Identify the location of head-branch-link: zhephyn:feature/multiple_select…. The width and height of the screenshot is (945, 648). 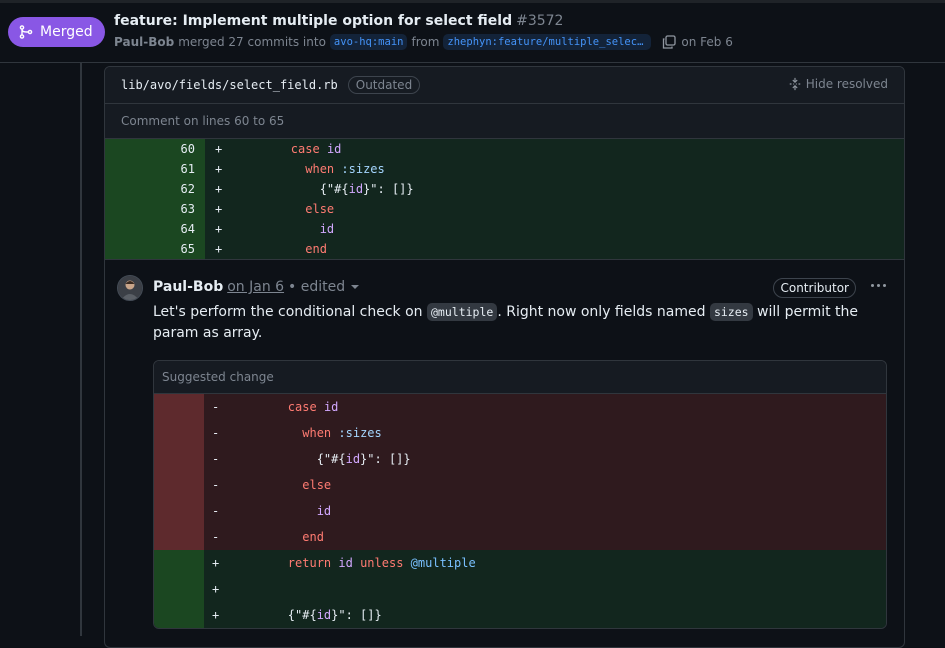
(547, 42).